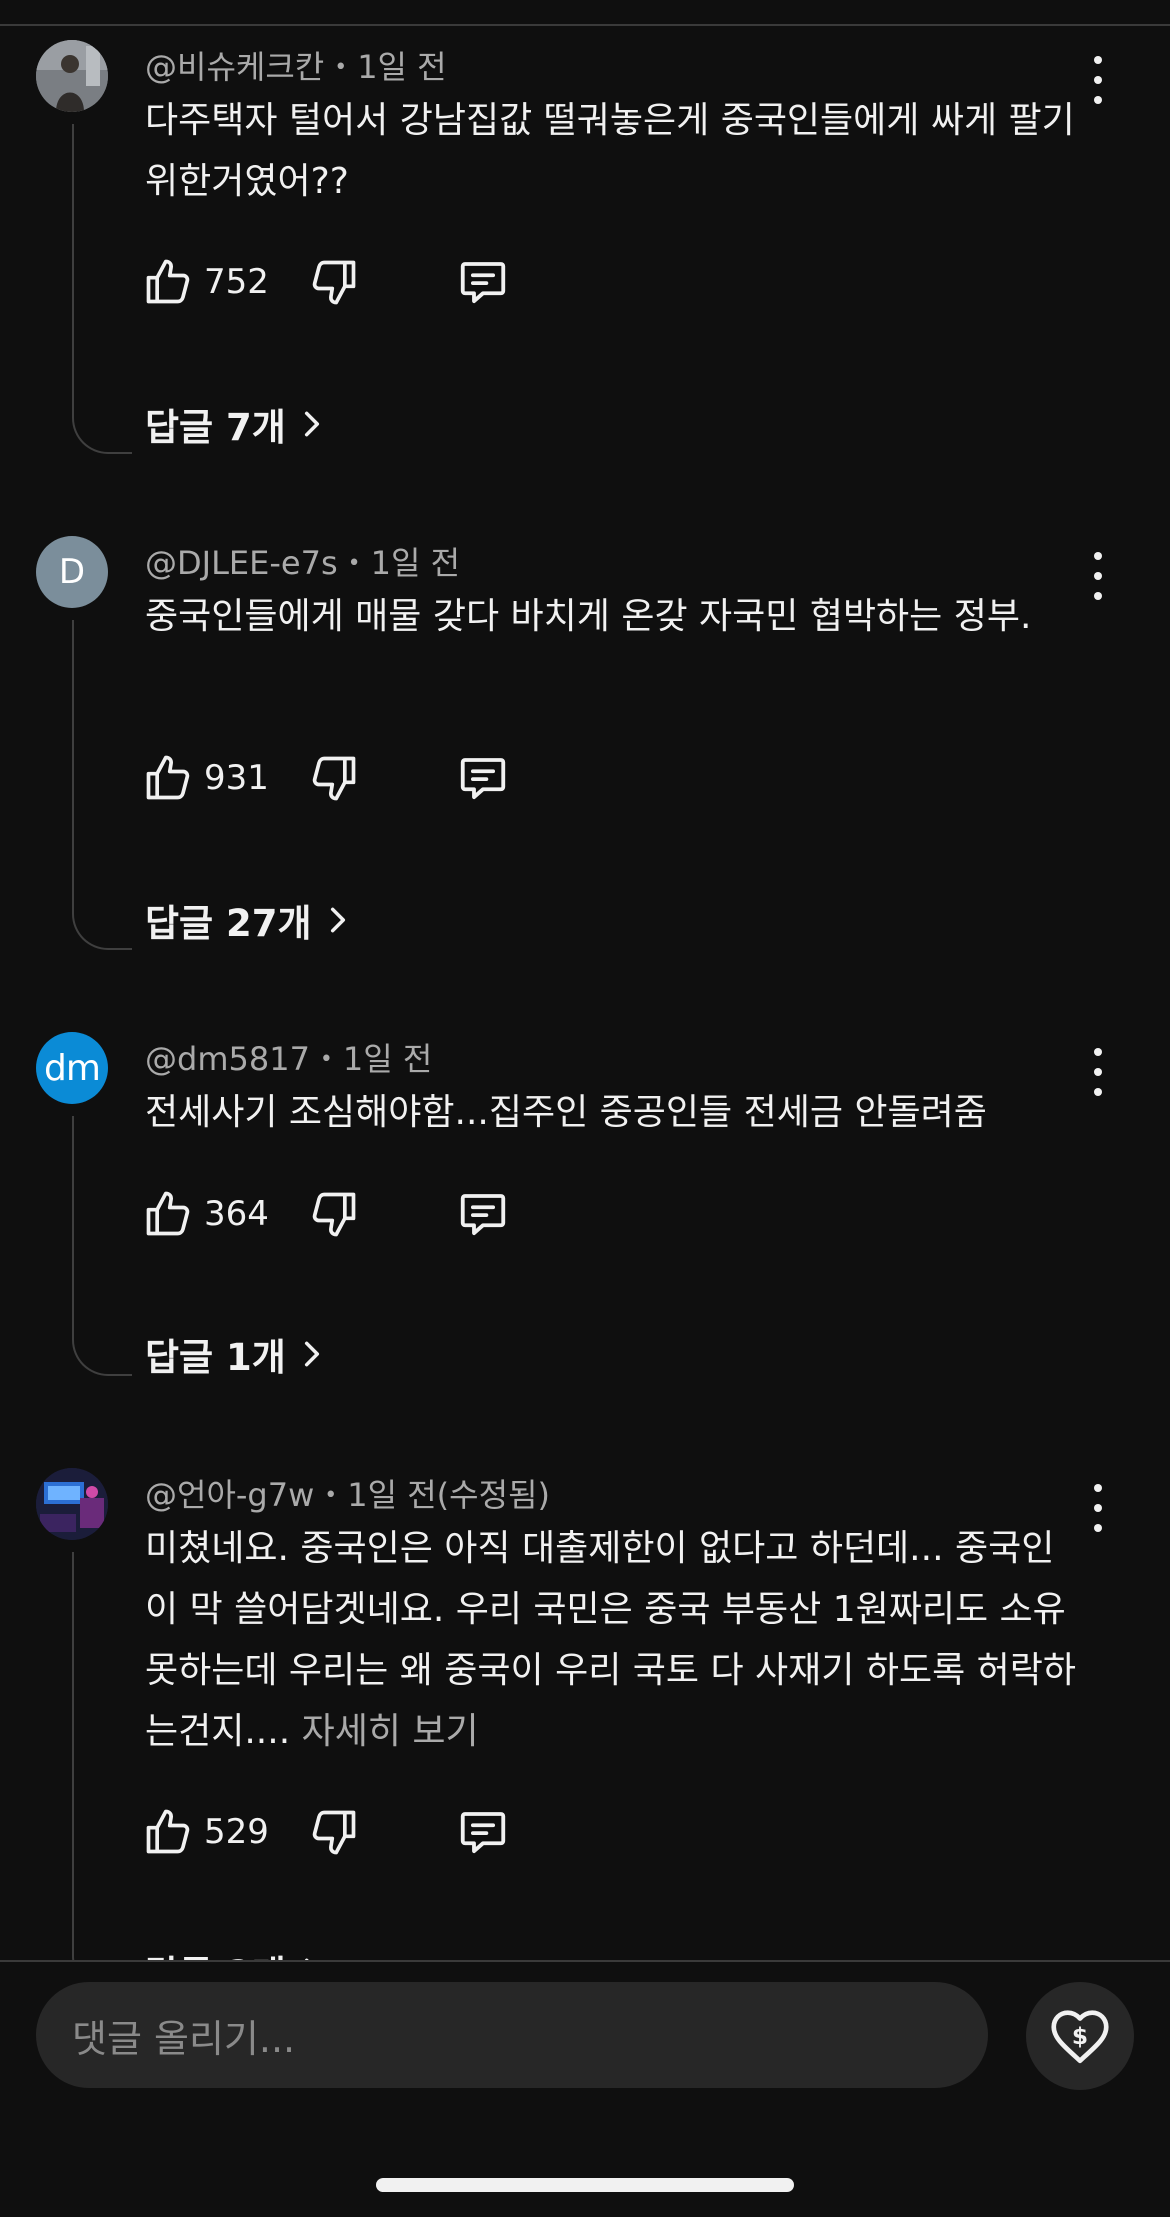 The width and height of the screenshot is (1170, 2217). Describe the element at coordinates (236, 1214) in the screenshot. I see `like-count: 364` at that location.